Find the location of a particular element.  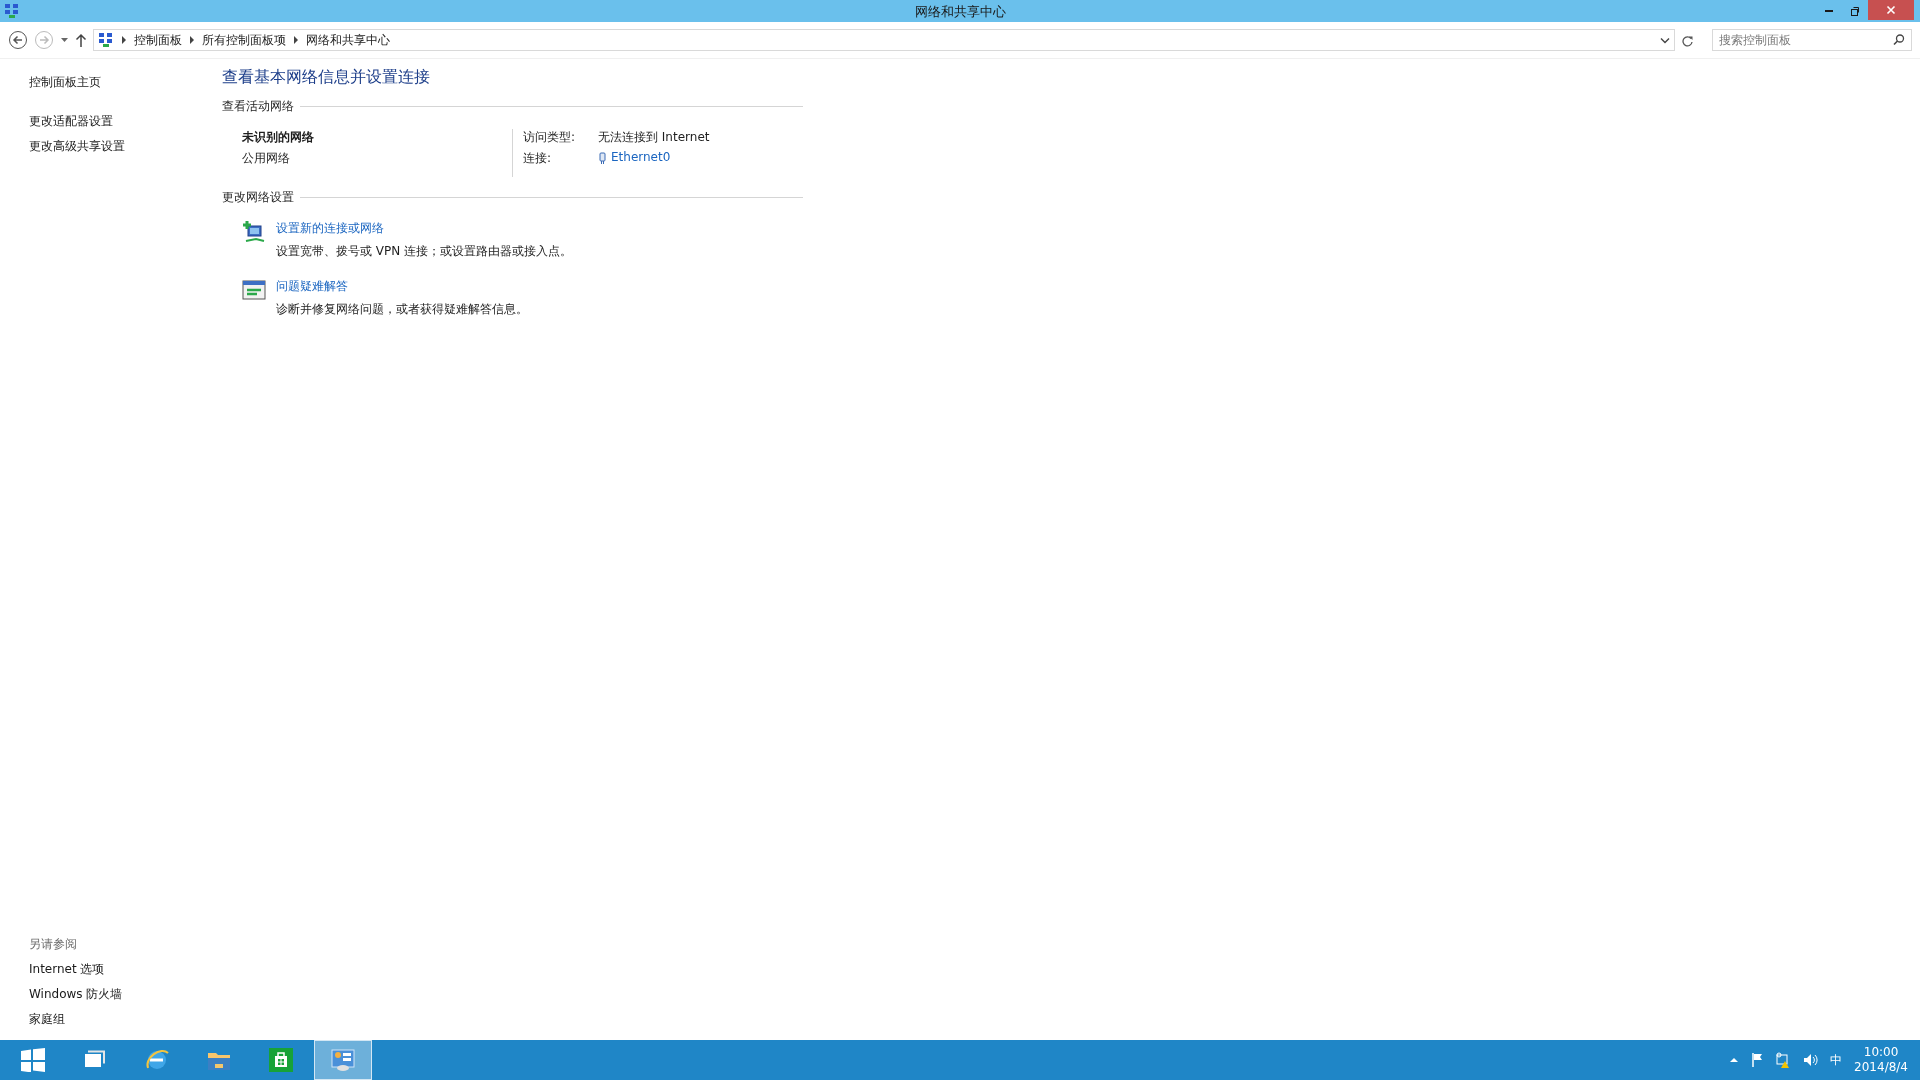

minimize-icon is located at coordinates (1829, 11).